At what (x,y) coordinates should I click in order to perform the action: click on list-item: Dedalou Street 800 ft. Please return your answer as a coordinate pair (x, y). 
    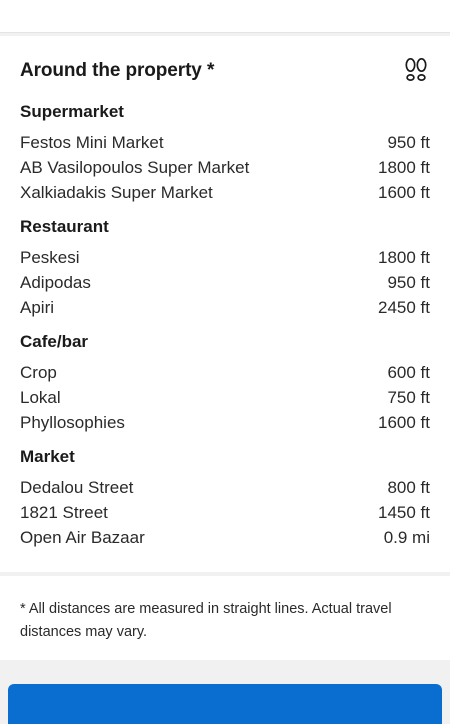
    Looking at the image, I should click on (225, 489).